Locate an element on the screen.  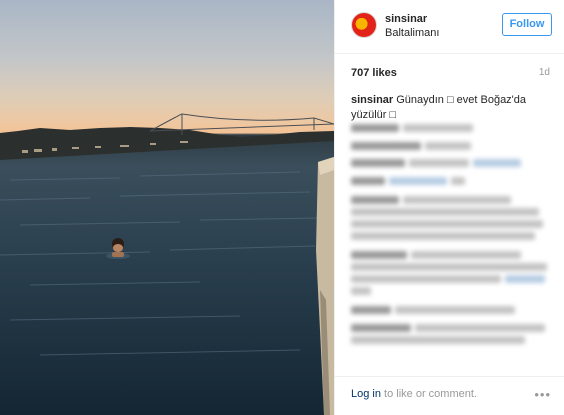
post-username: sinsinar is located at coordinates (406, 19).